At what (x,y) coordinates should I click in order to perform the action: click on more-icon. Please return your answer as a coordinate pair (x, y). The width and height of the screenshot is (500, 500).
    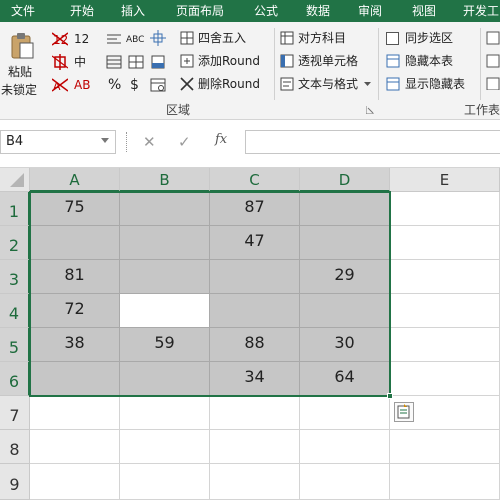
    Looking at the image, I should click on (493, 60).